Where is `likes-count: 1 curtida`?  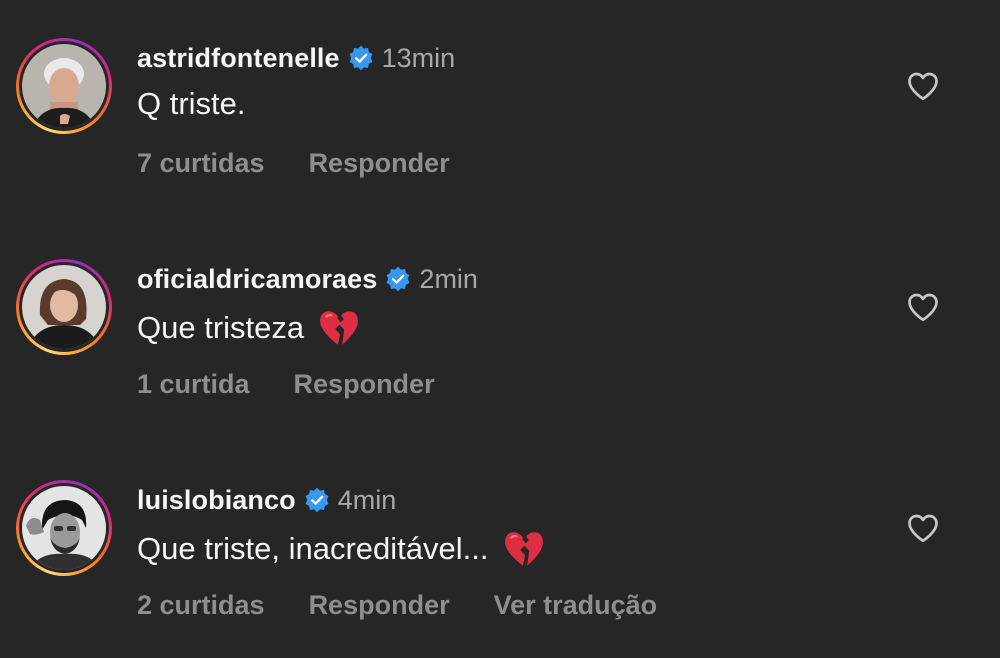 likes-count: 1 curtida is located at coordinates (193, 384).